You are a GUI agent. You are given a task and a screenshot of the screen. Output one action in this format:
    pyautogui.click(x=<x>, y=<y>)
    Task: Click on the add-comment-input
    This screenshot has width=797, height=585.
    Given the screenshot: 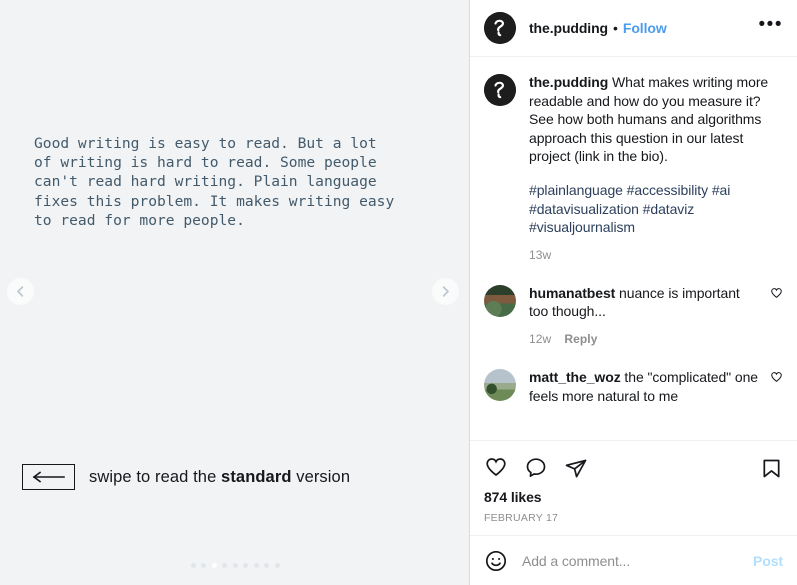 What is the action you would take?
    pyautogui.click(x=638, y=560)
    